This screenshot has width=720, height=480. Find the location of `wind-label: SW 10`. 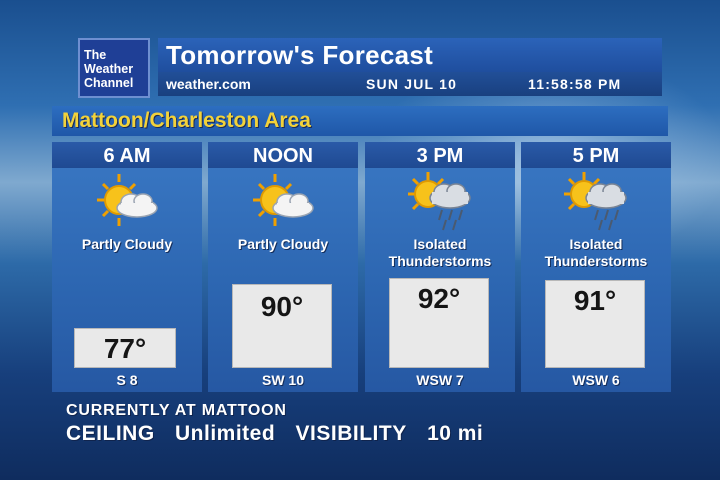

wind-label: SW 10 is located at coordinates (282, 380).